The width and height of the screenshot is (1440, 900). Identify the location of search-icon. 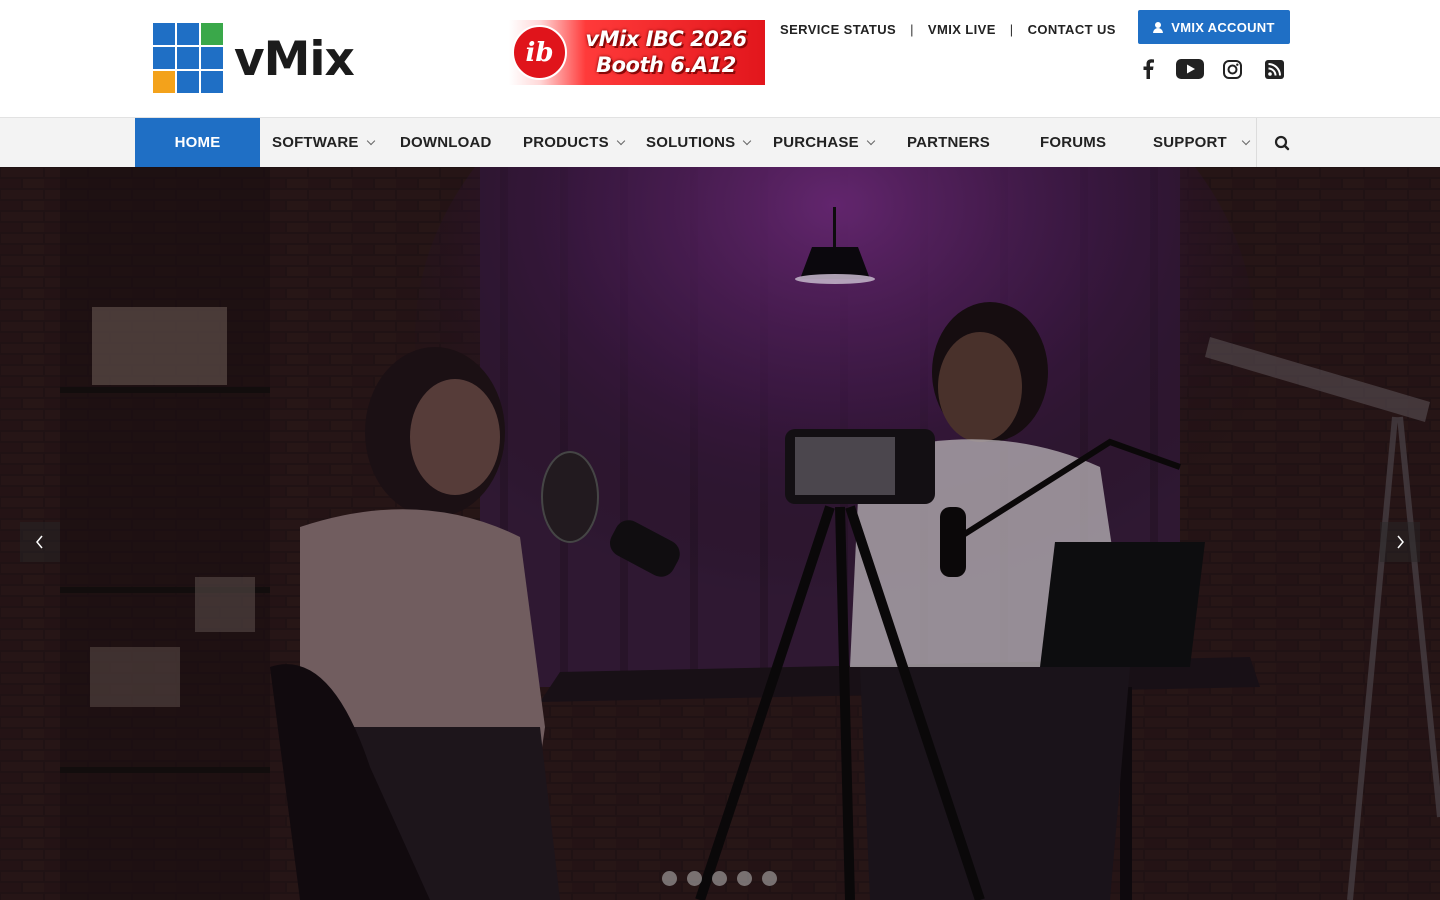
(1282, 143).